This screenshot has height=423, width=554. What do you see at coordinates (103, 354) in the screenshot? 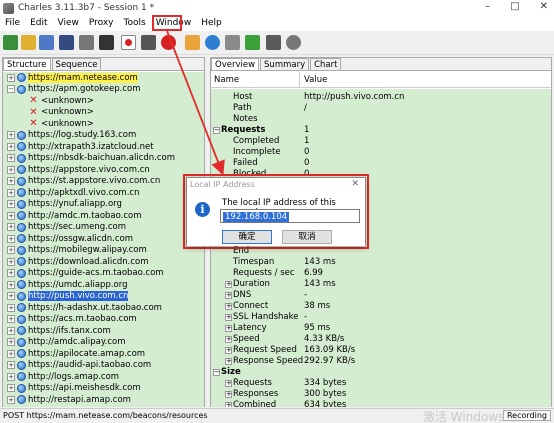
I see `tree-host-row: + https://apilocate.amap.com` at bounding box center [103, 354].